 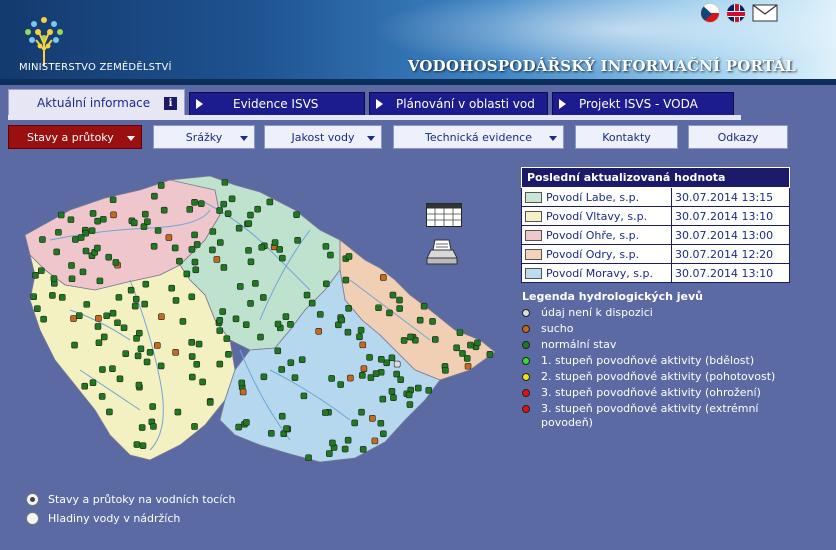 I want to click on info-icon: i, so click(x=170, y=103).